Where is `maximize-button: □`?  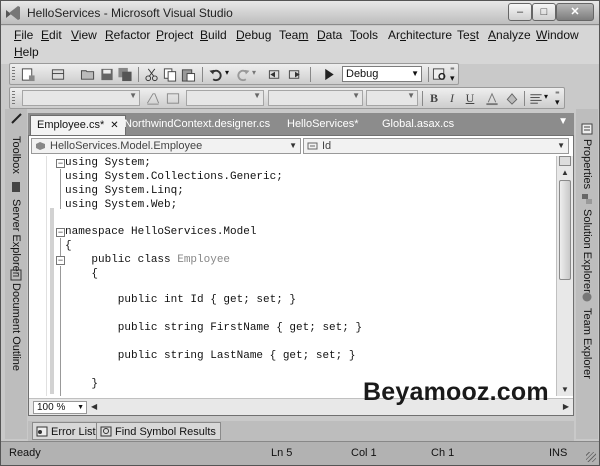
maximize-button: □ is located at coordinates (544, 12).